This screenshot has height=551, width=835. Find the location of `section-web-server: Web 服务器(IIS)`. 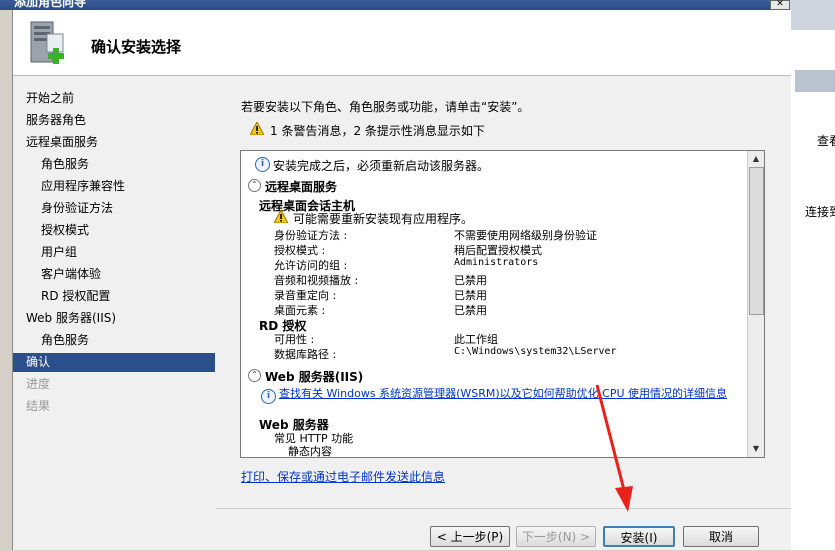

section-web-server: Web 服务器(IIS) is located at coordinates (314, 377).